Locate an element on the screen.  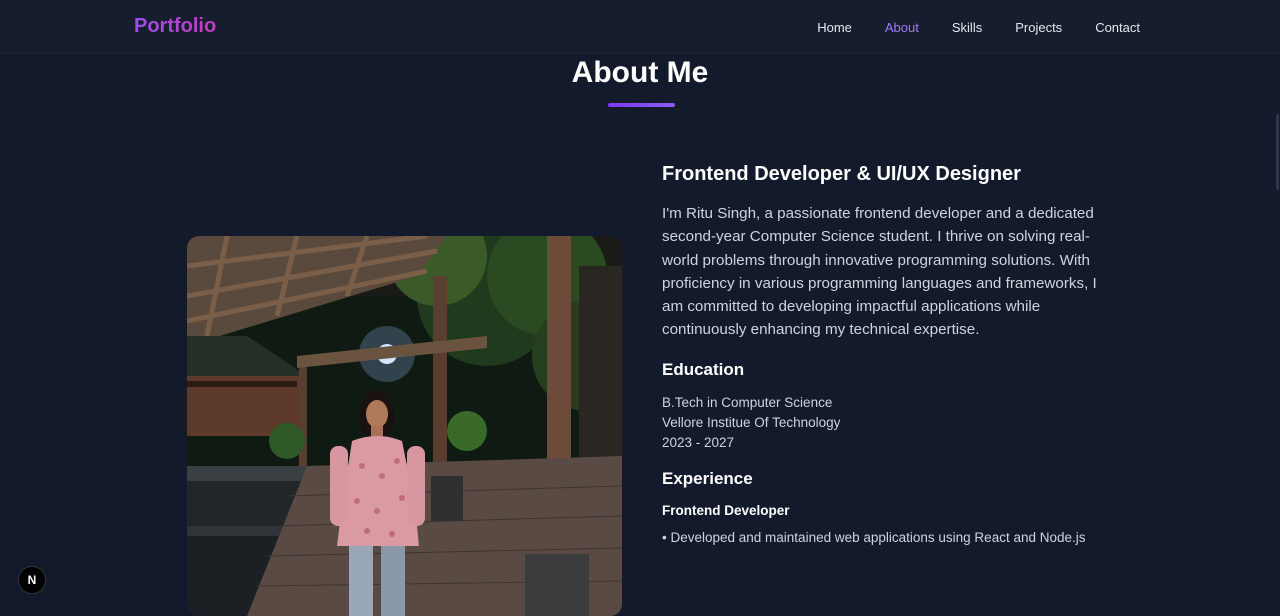
nav-link-home: Home is located at coordinates (834, 27).